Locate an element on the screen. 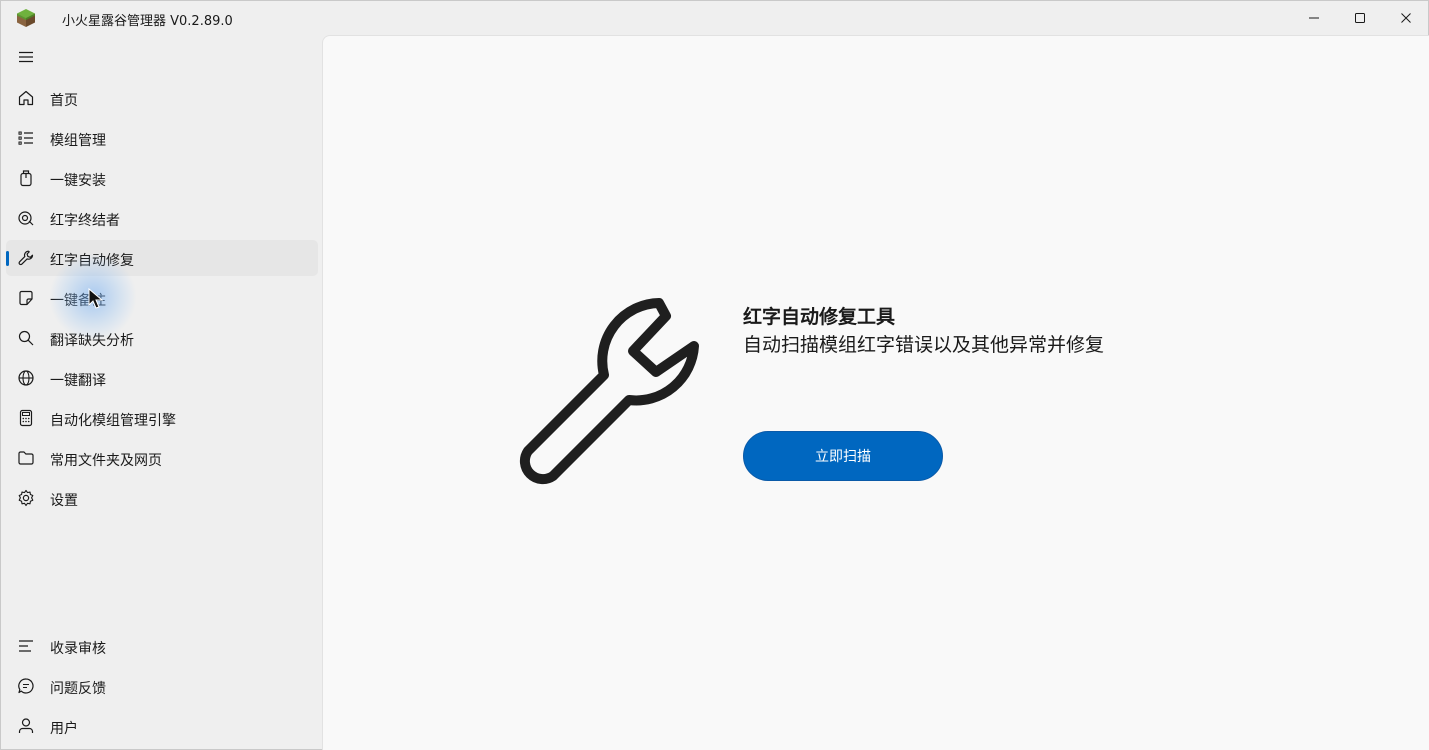 This screenshot has height=750, width=1429. nav-item-mod-management: 模组管理 is located at coordinates (162, 138).